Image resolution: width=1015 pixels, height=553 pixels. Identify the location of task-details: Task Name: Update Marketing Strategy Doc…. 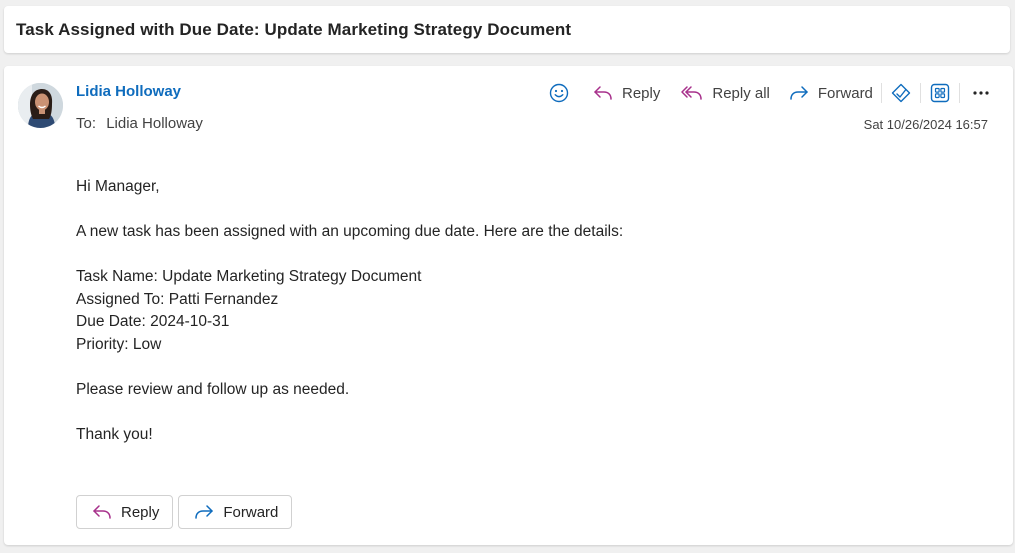
(516, 311).